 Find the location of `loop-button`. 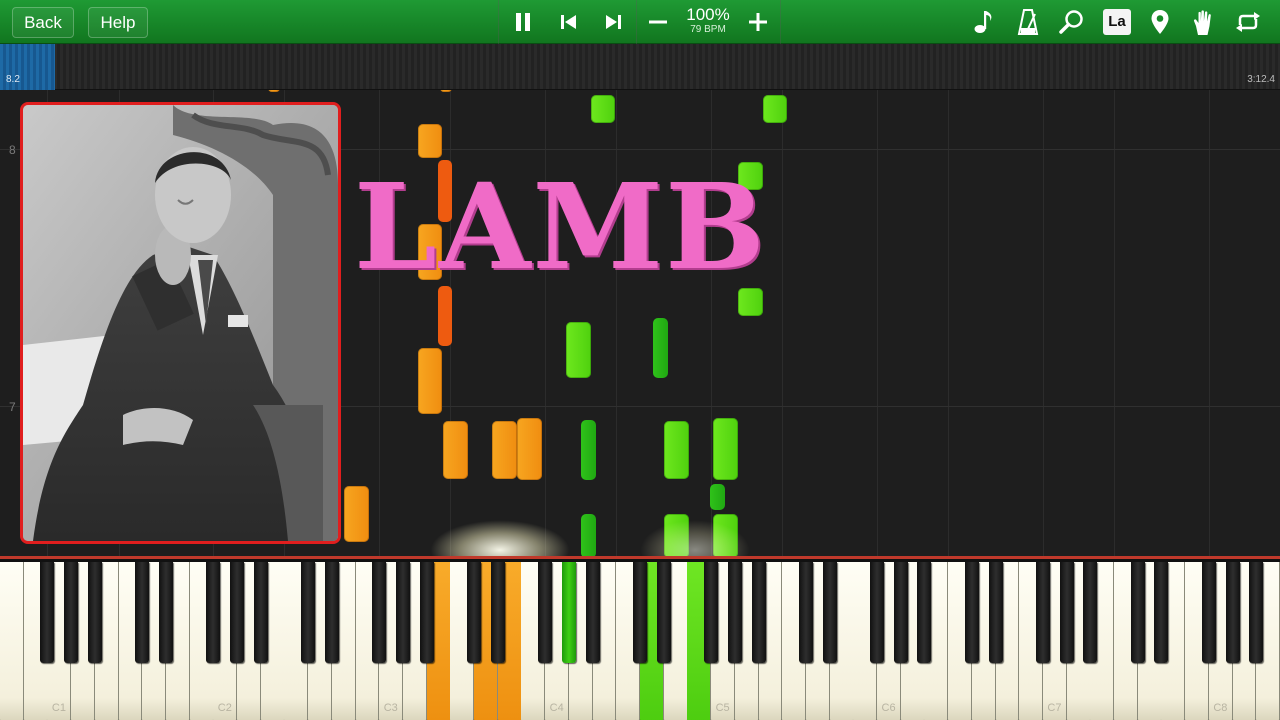

loop-button is located at coordinates (1248, 22).